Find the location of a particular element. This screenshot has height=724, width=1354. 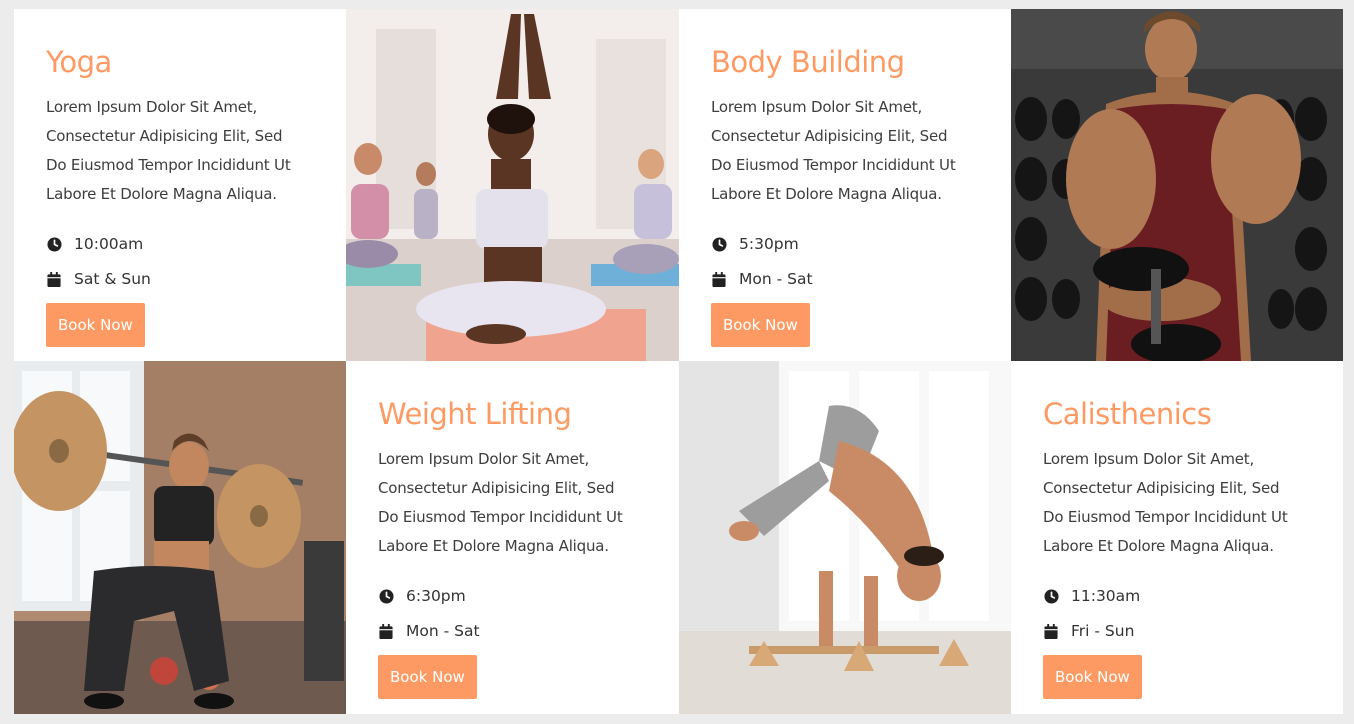

class-title: Weight Lifting is located at coordinates (475, 414).